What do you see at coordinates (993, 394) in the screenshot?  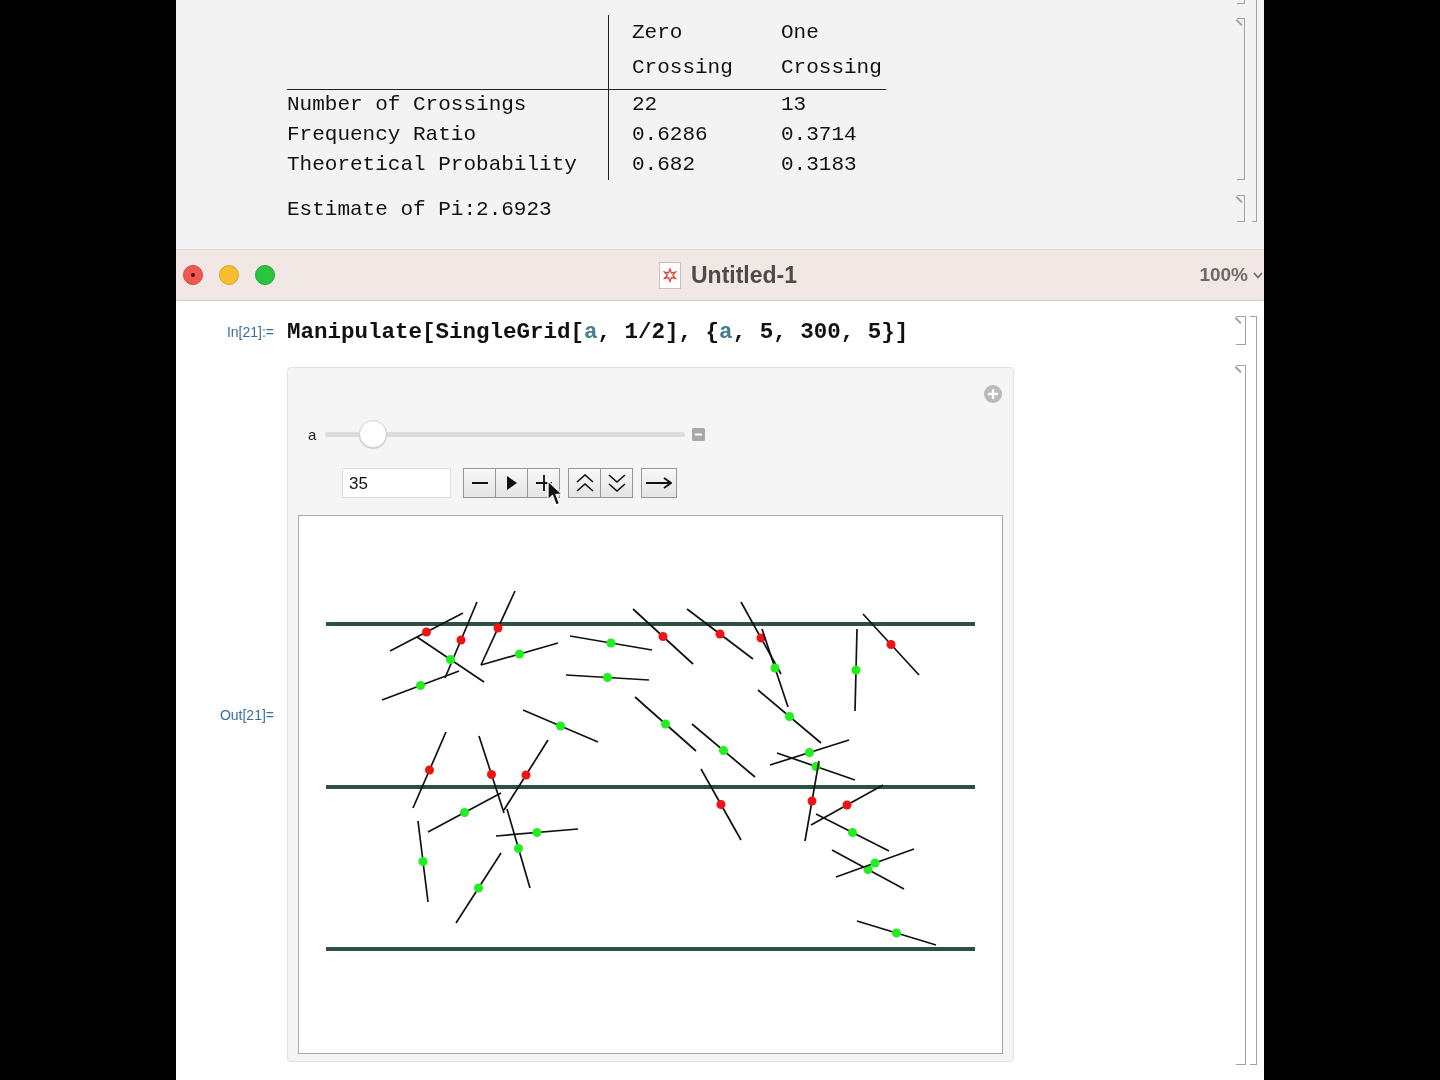 I see `plus-circle-icon` at bounding box center [993, 394].